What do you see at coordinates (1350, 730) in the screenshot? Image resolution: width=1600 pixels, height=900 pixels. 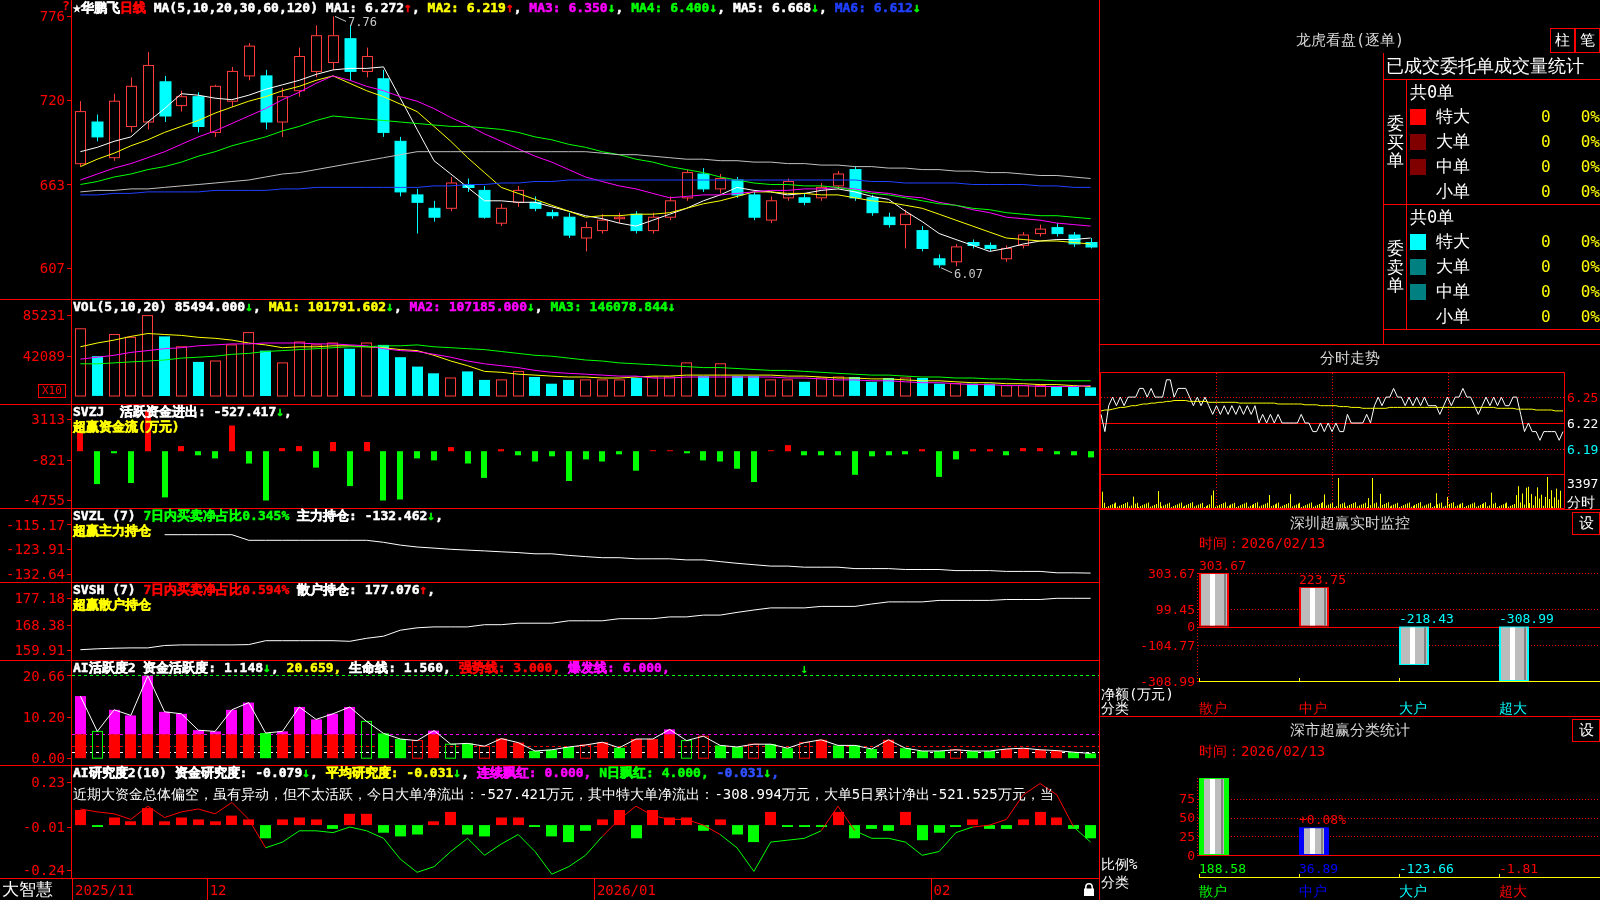 I see `panel-title: 深市超赢分类统计` at bounding box center [1350, 730].